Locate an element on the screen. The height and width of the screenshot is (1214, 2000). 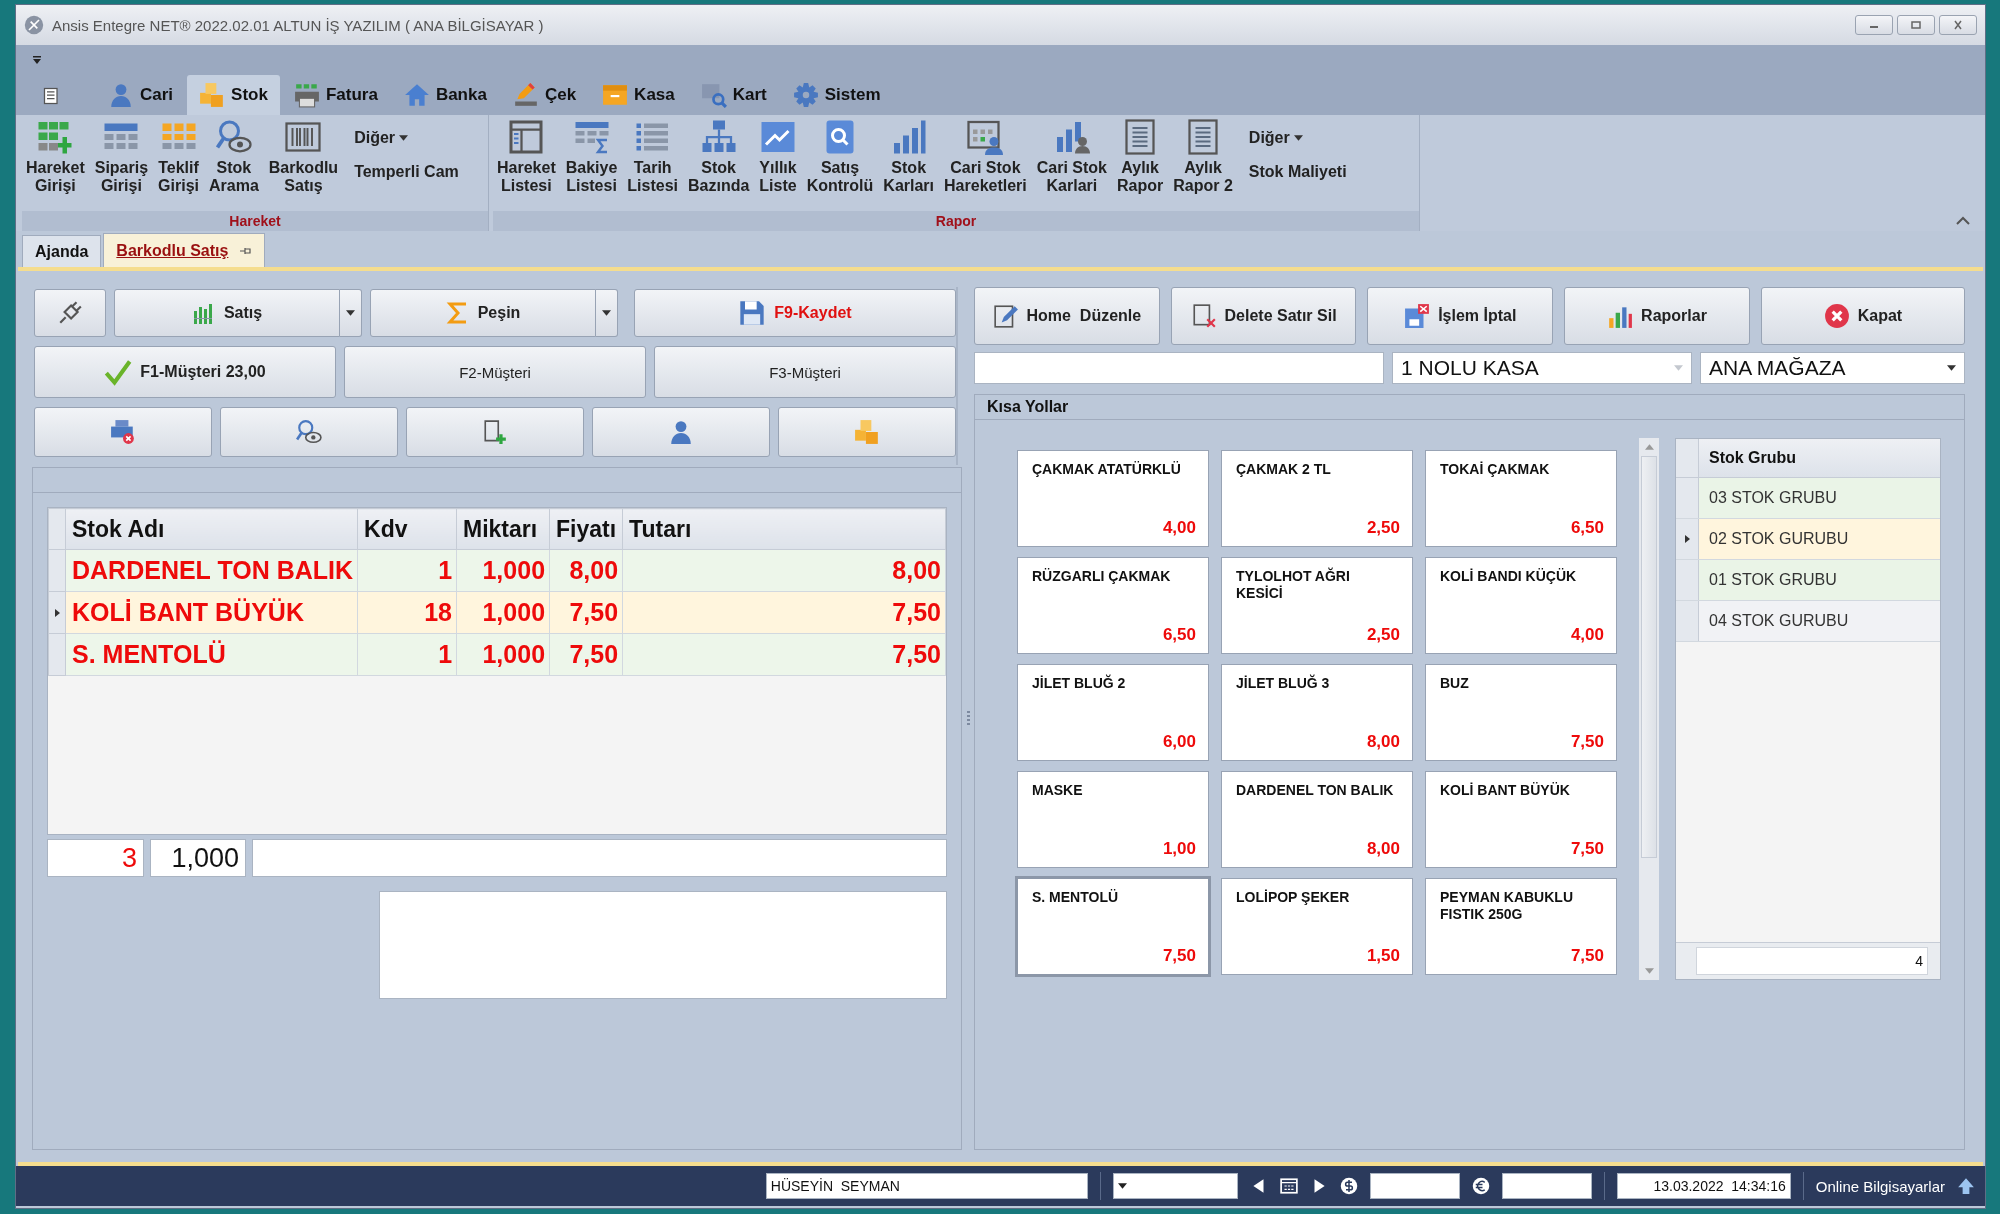
ribbon-button: Sipariş Girişi is located at coordinates (121, 157).